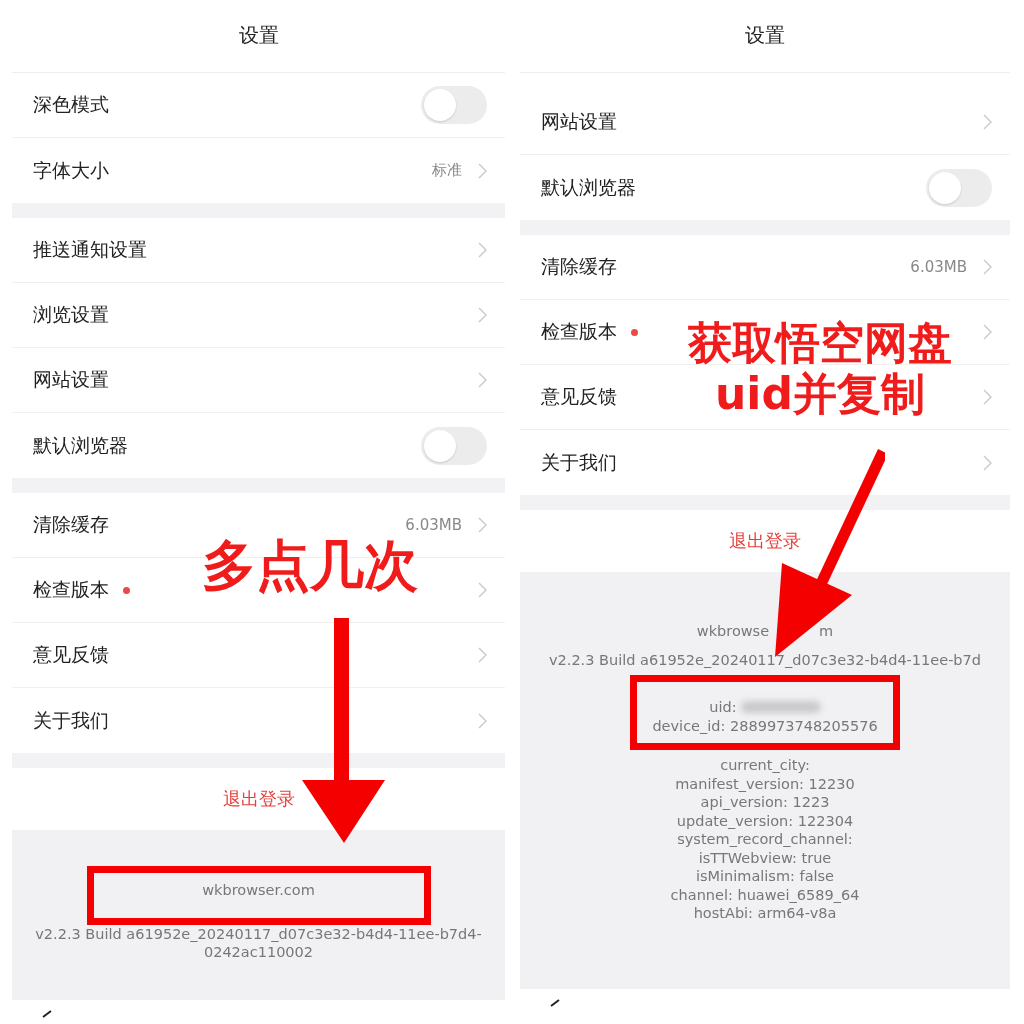 This screenshot has width=1024, height=1024. I want to click on setting-label: 字体大小, so click(71, 170).